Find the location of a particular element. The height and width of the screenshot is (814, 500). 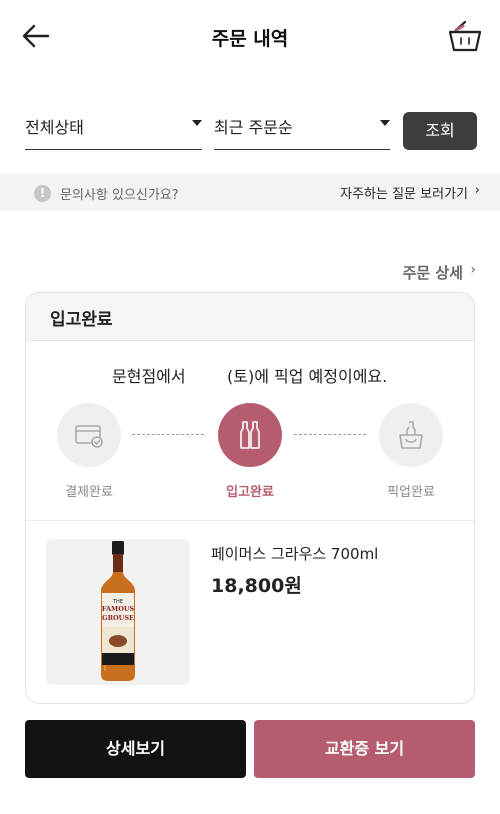

search-button: 조회 is located at coordinates (440, 131).